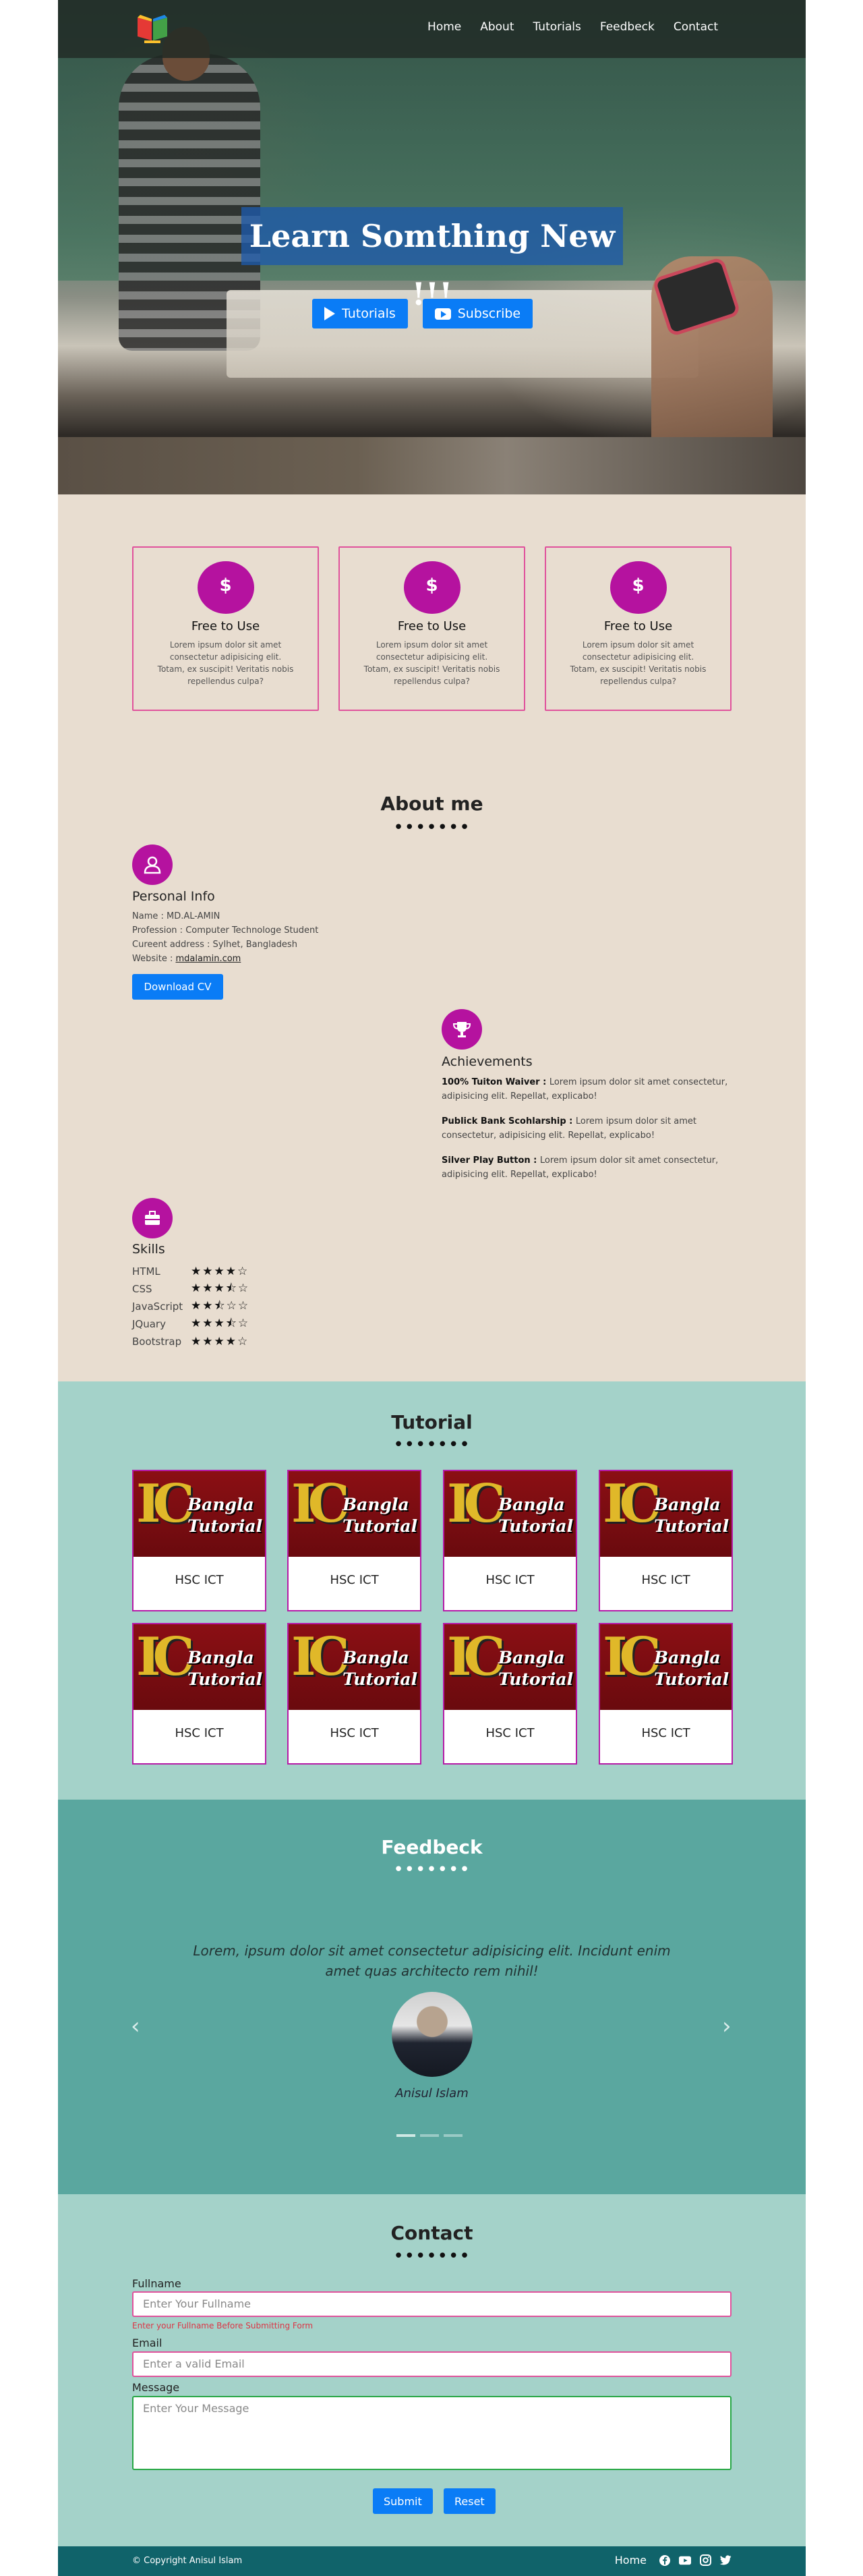 The width and height of the screenshot is (863, 2576). What do you see at coordinates (157, 1306) in the screenshot?
I see `skill-name: JavaScript` at bounding box center [157, 1306].